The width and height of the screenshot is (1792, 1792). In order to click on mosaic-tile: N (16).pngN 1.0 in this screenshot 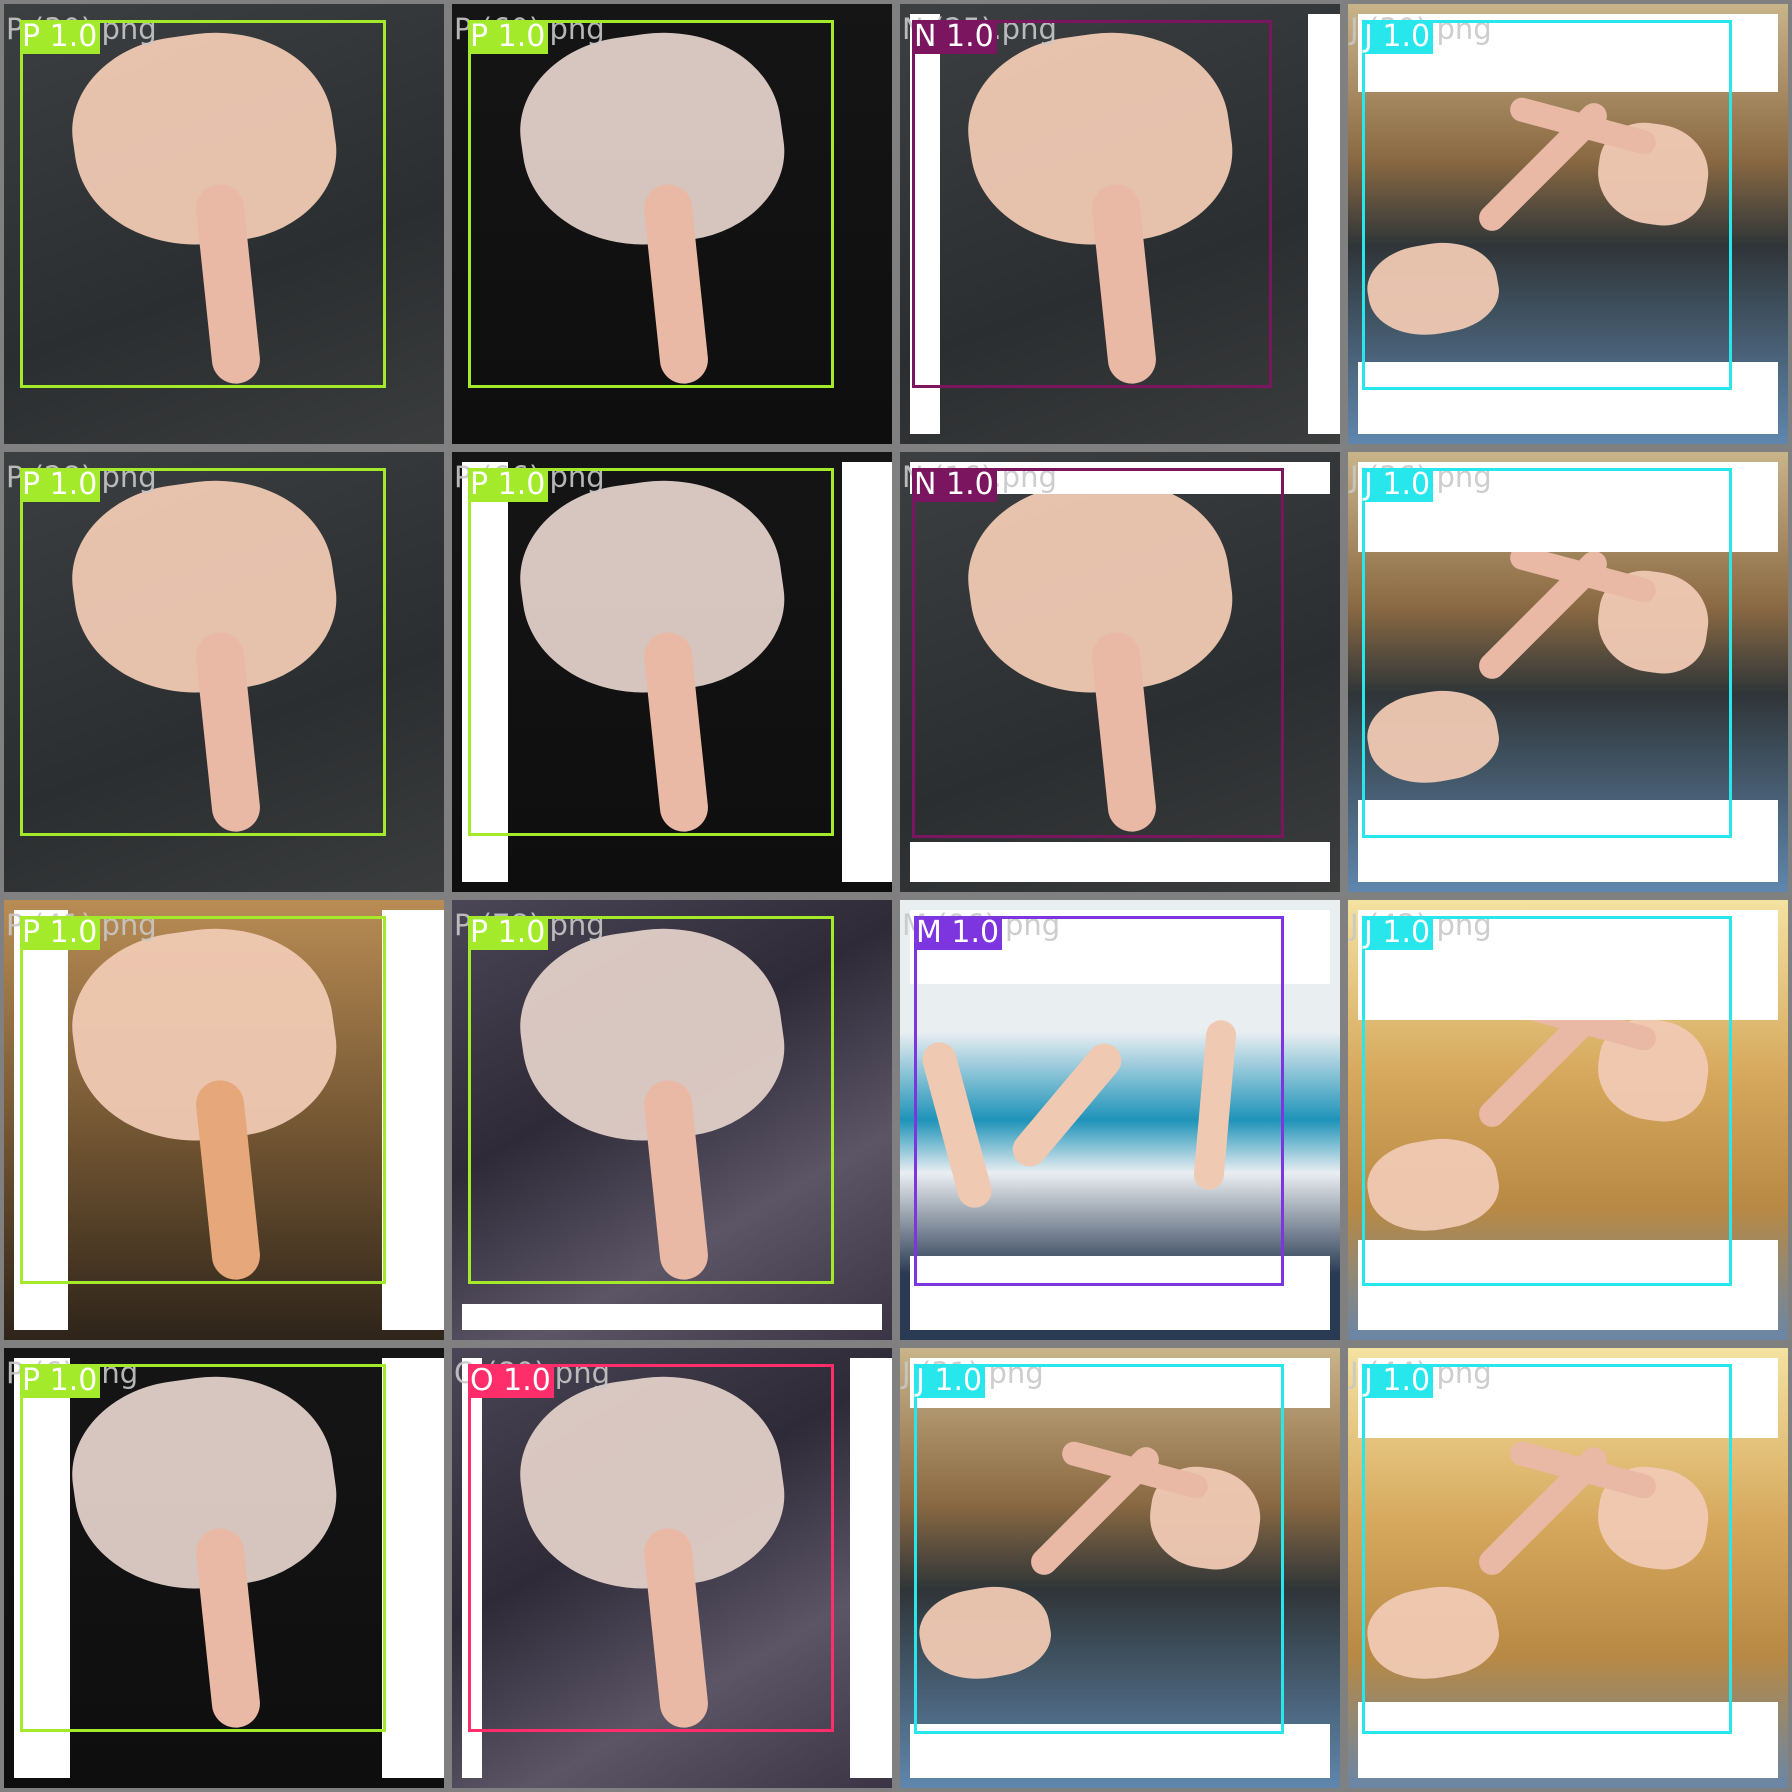, I will do `click(1120, 672)`.